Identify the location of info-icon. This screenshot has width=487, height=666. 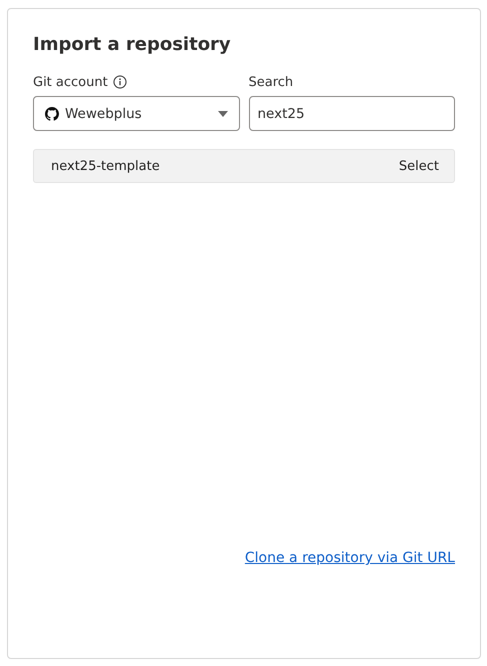
(119, 82).